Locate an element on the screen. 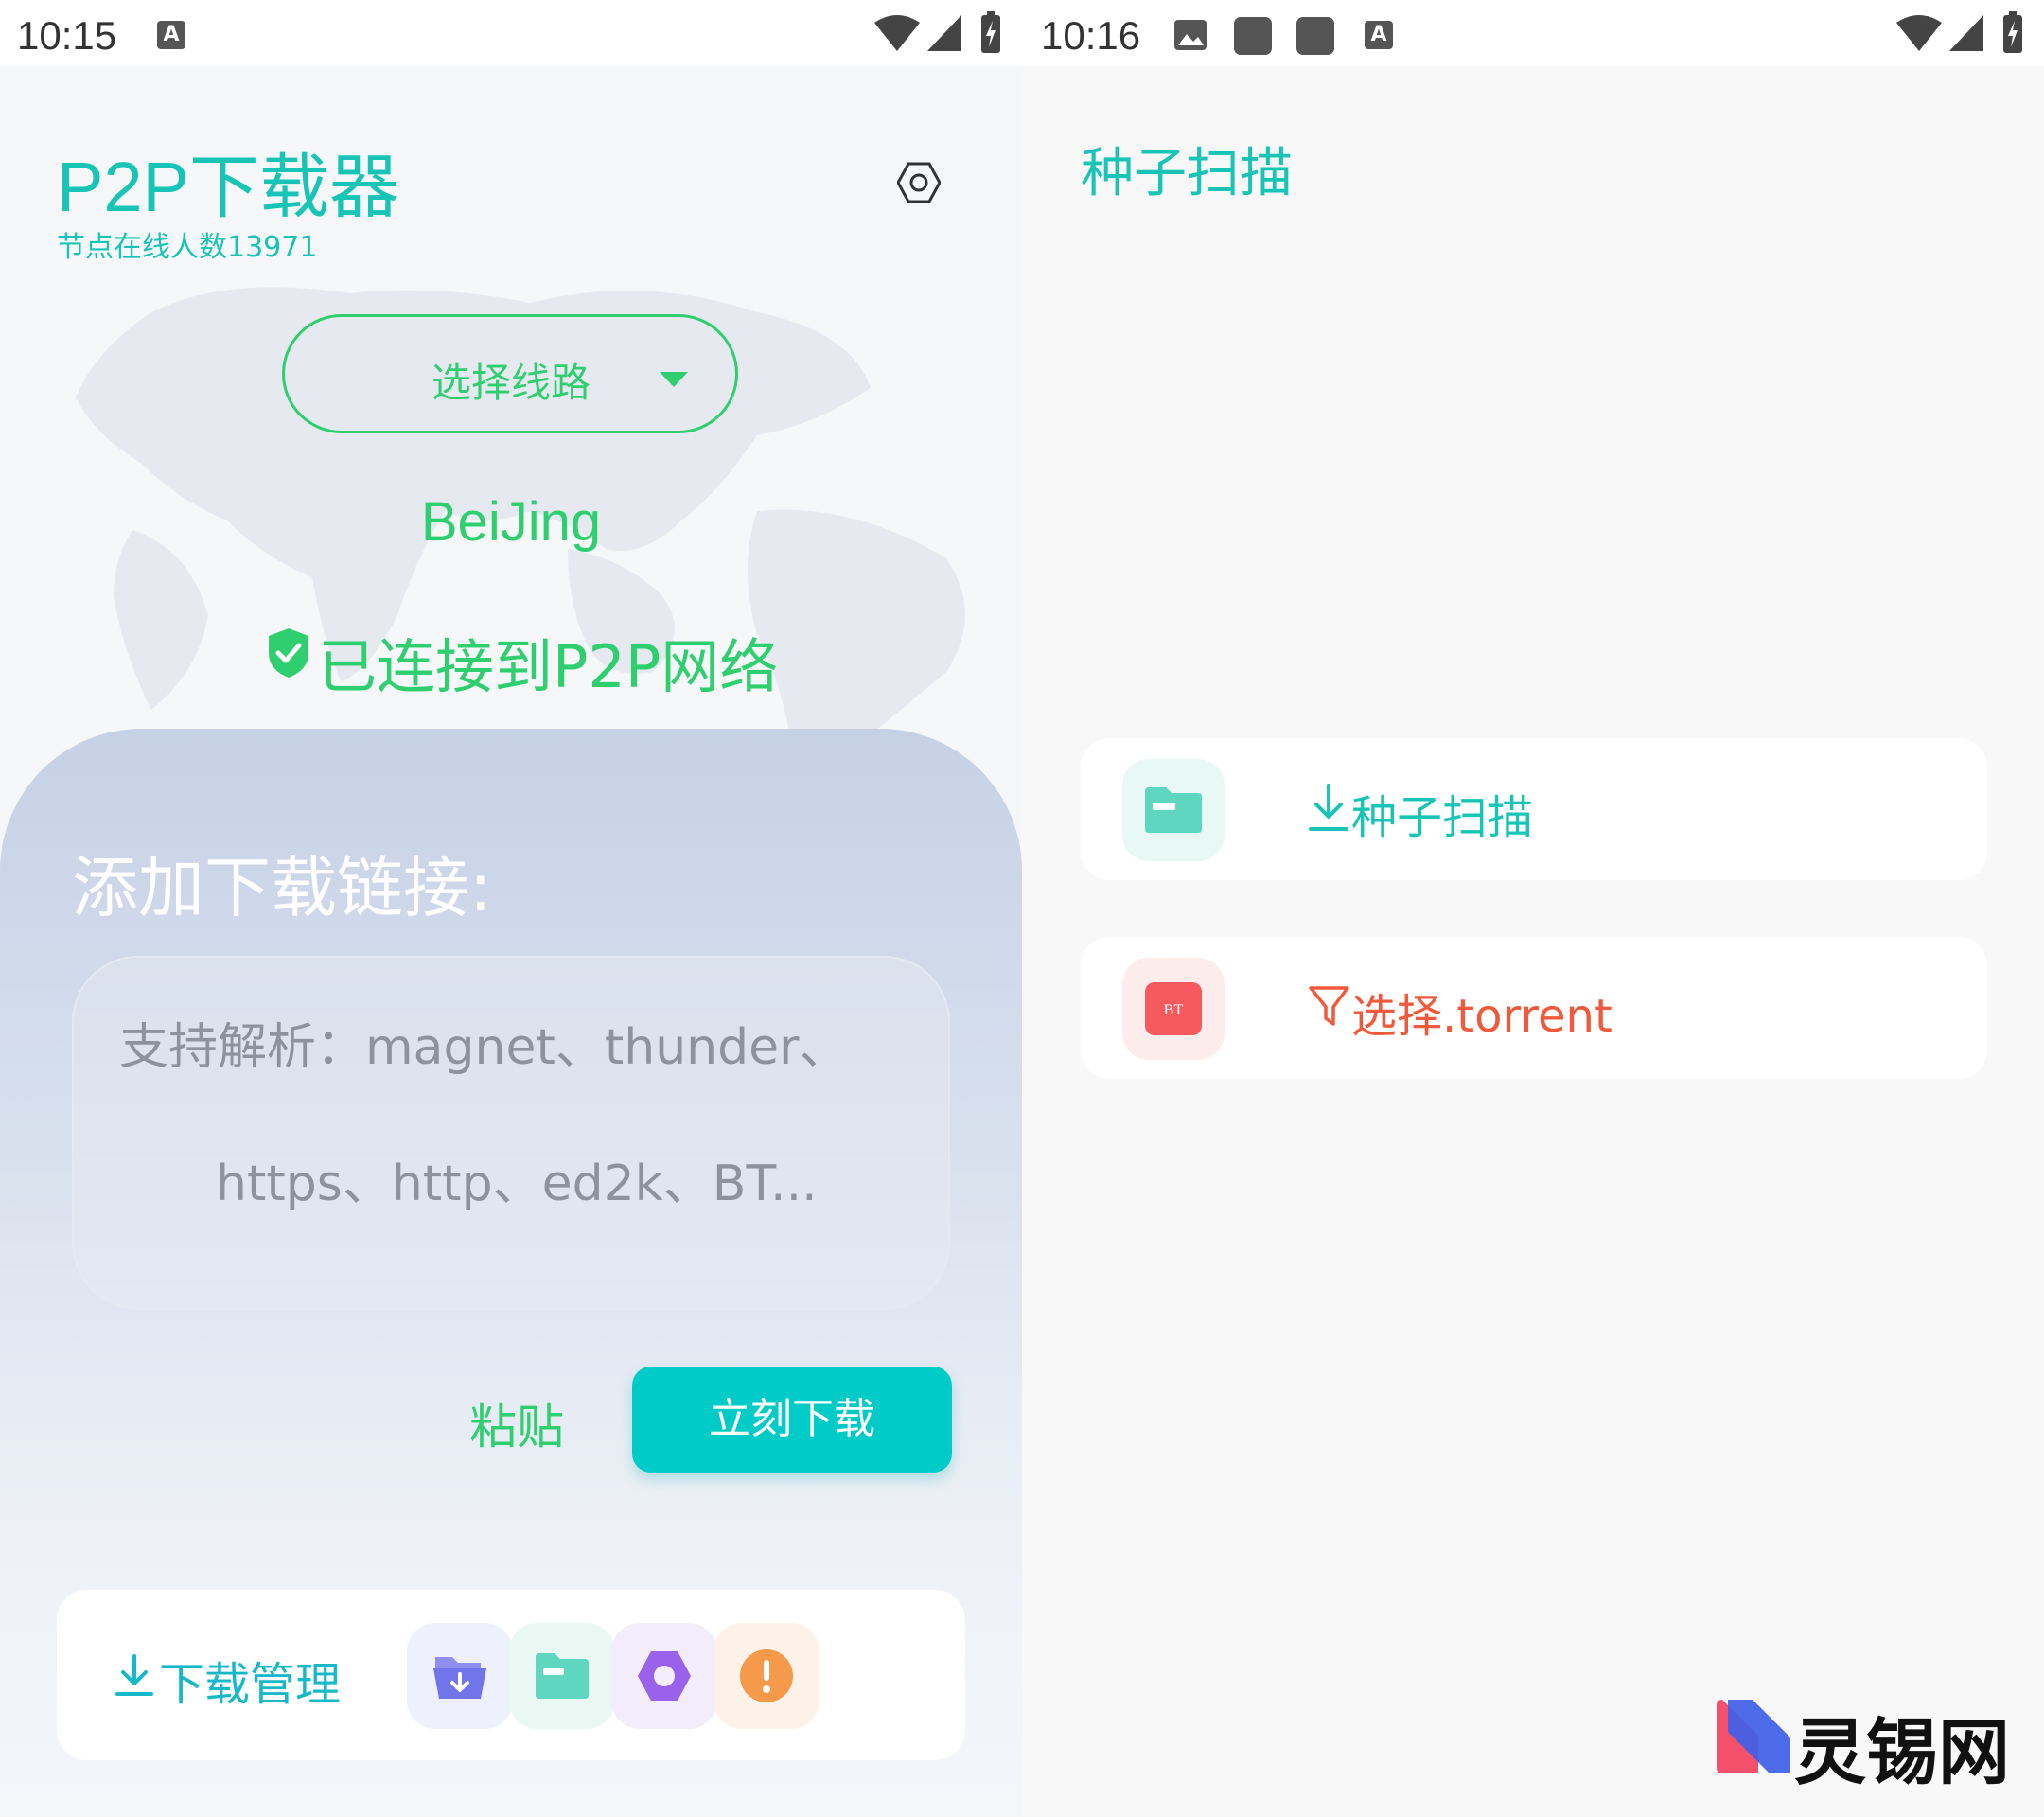 Image resolution: width=2044 pixels, height=1817 pixels. status-time: 10:15 is located at coordinates (67, 35).